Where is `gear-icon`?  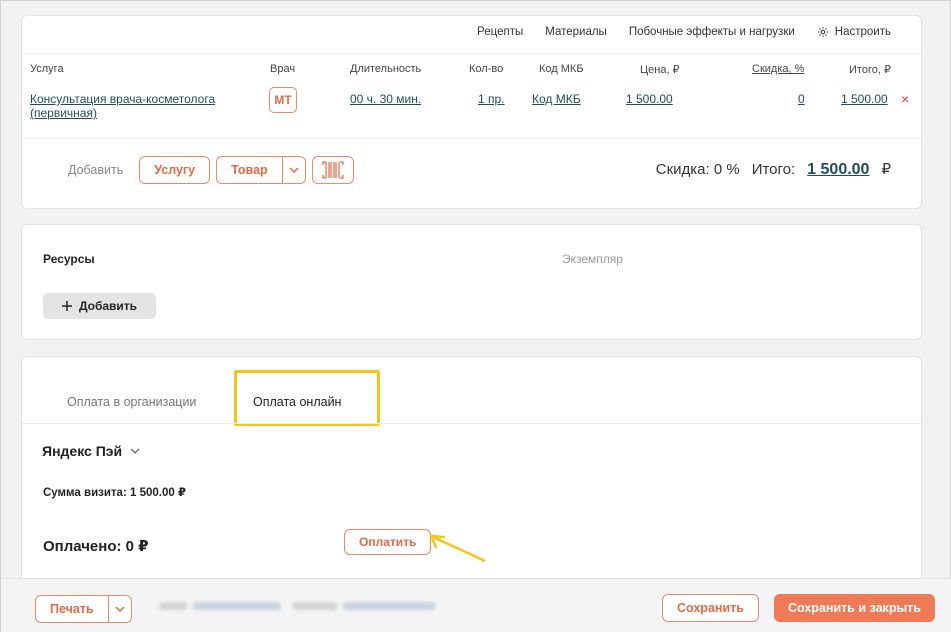 gear-icon is located at coordinates (822, 32).